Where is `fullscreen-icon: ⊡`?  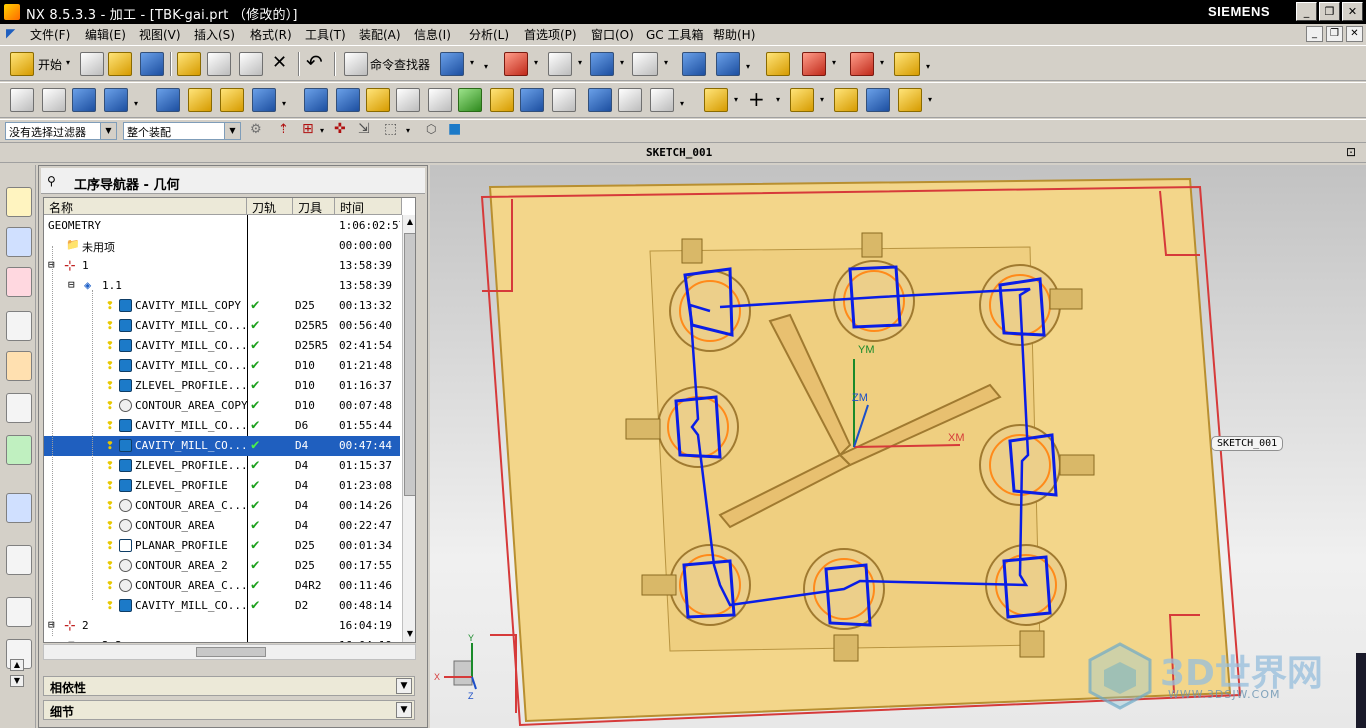 fullscreen-icon: ⊡ is located at coordinates (1351, 152).